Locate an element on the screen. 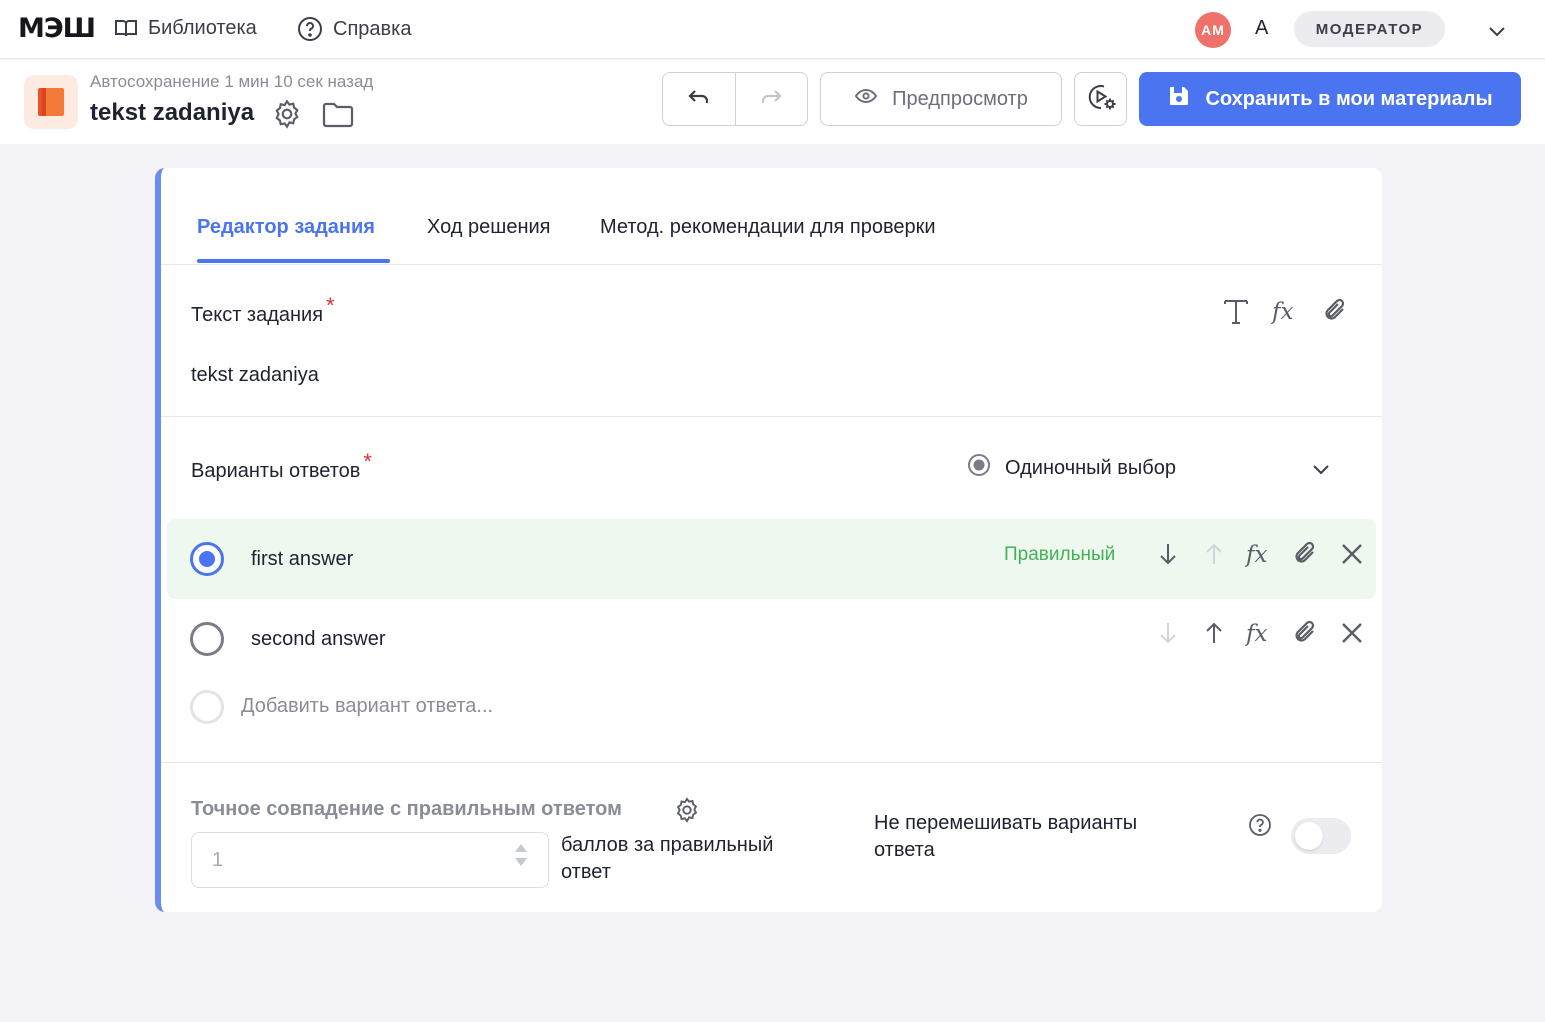 Image resolution: width=1545 pixels, height=1022 pixels. floppy-disk-icon is located at coordinates (1179, 99).